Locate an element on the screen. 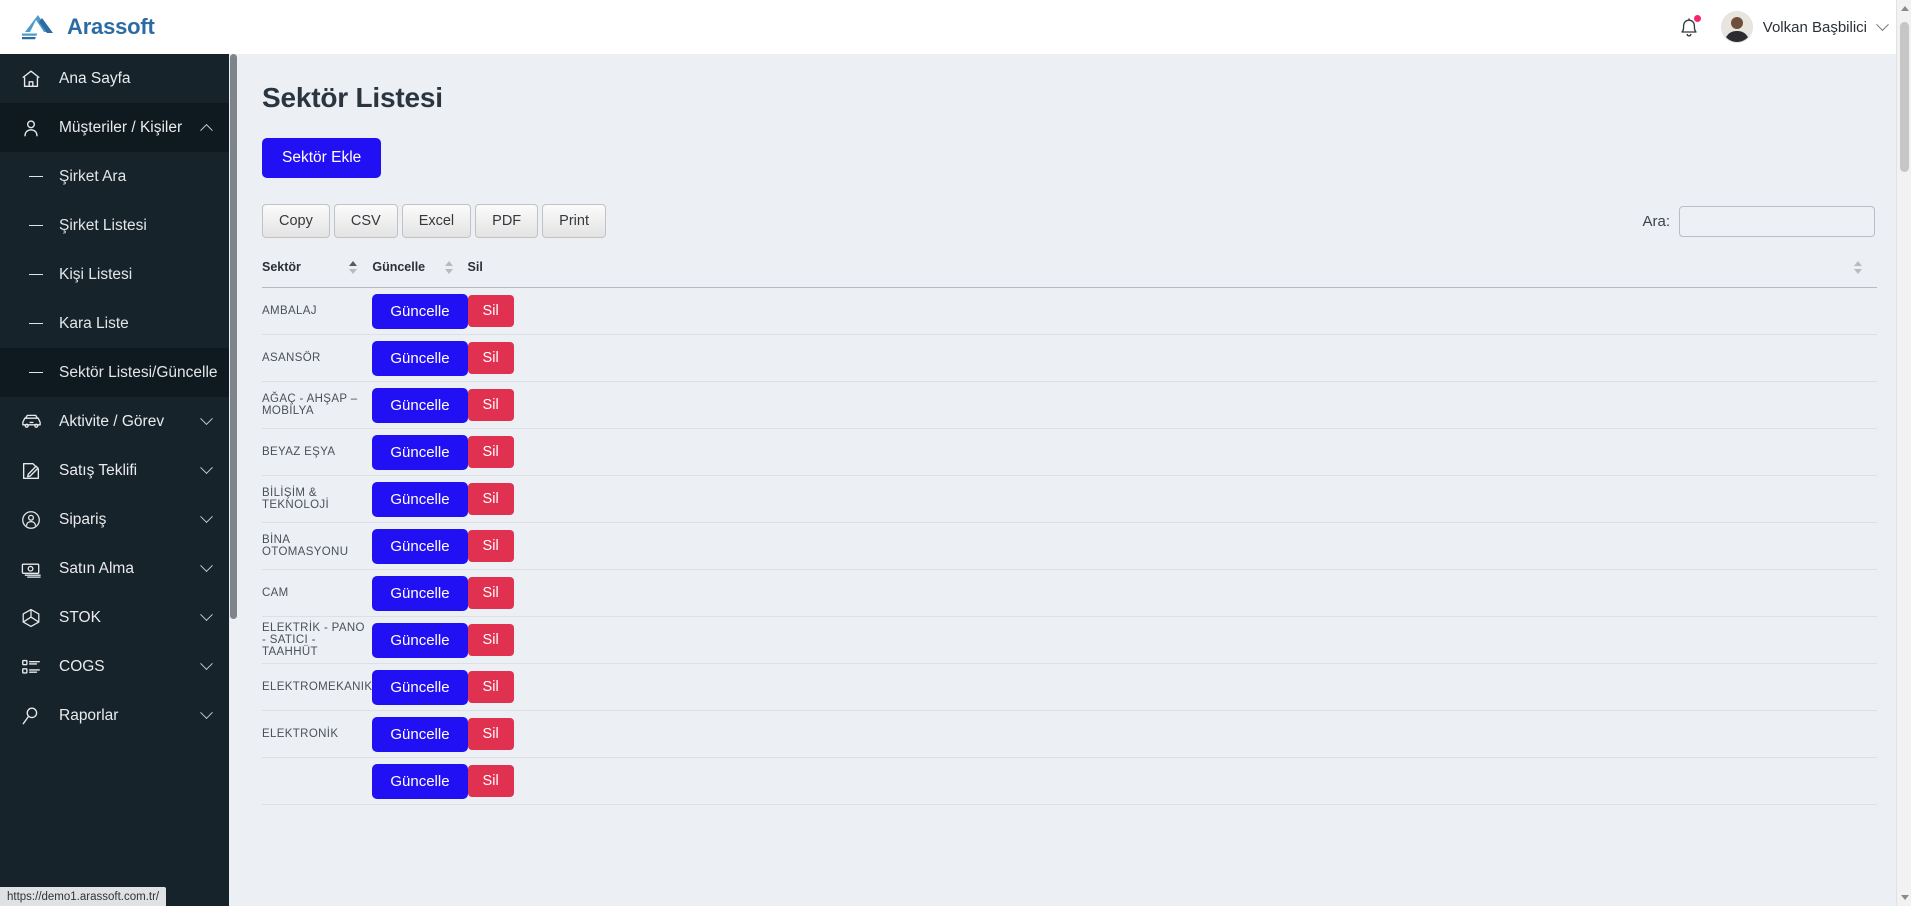  sidebar-item-satis-teklifi: Satış Teklifi is located at coordinates (114, 470).